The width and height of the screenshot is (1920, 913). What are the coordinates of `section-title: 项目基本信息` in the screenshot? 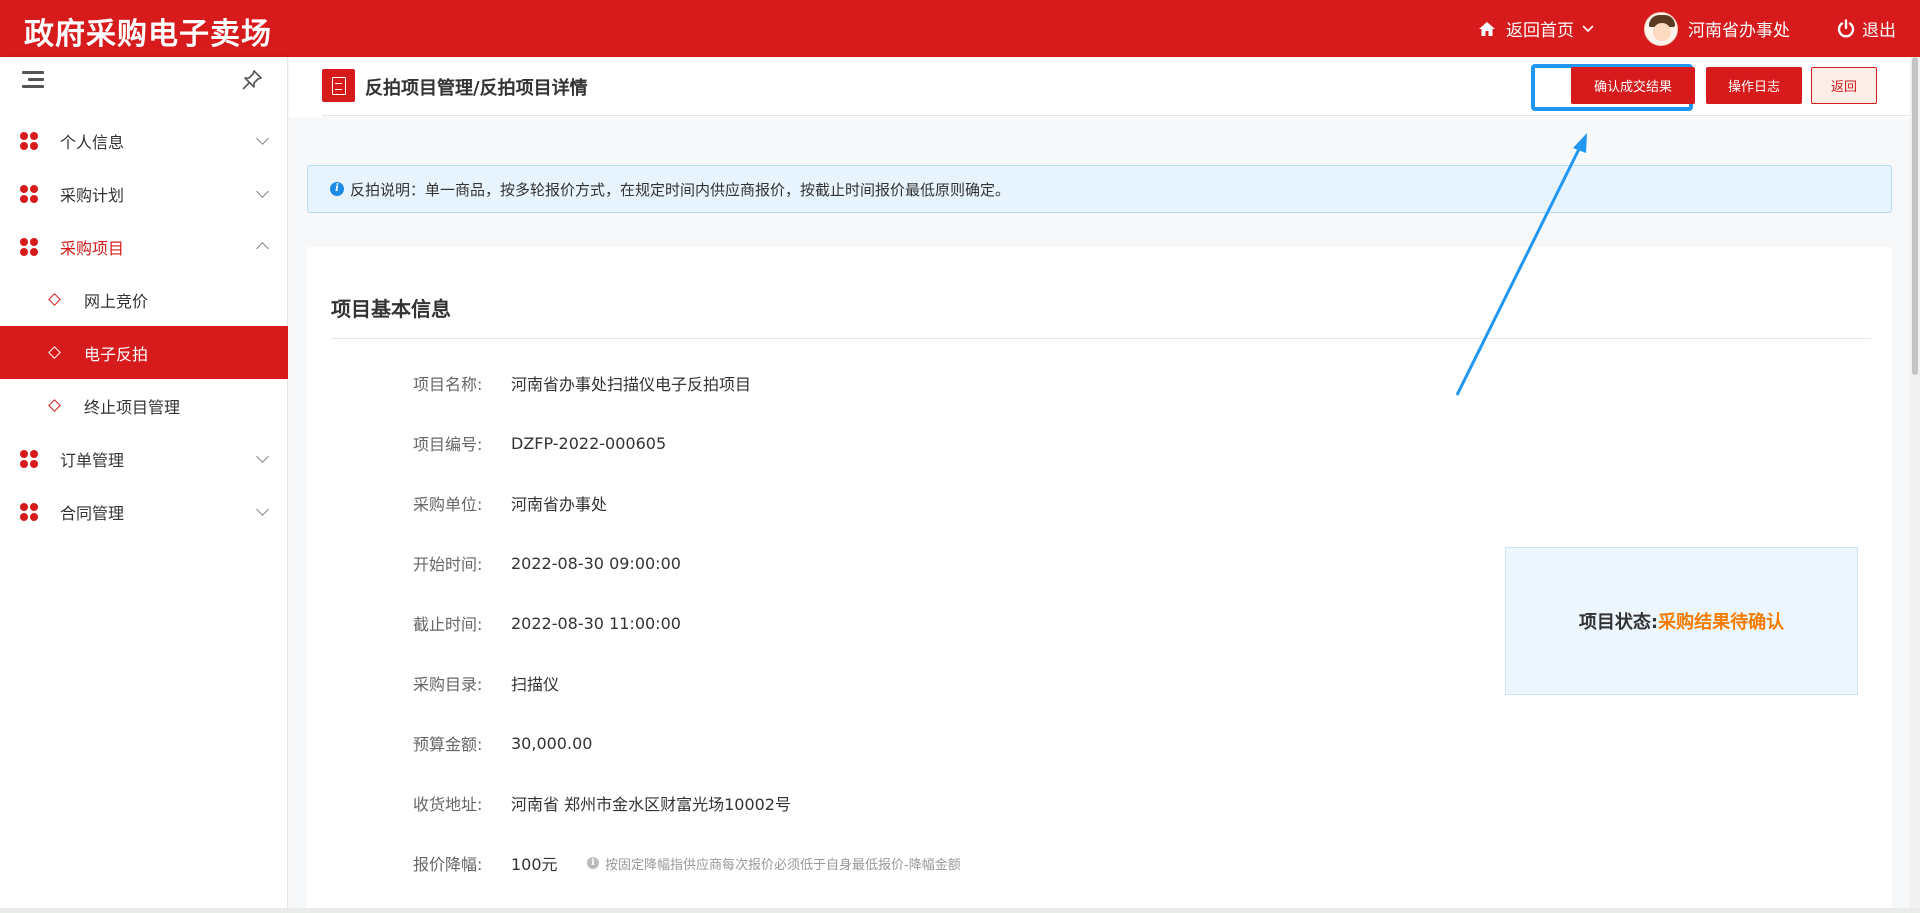 It's located at (391, 309).